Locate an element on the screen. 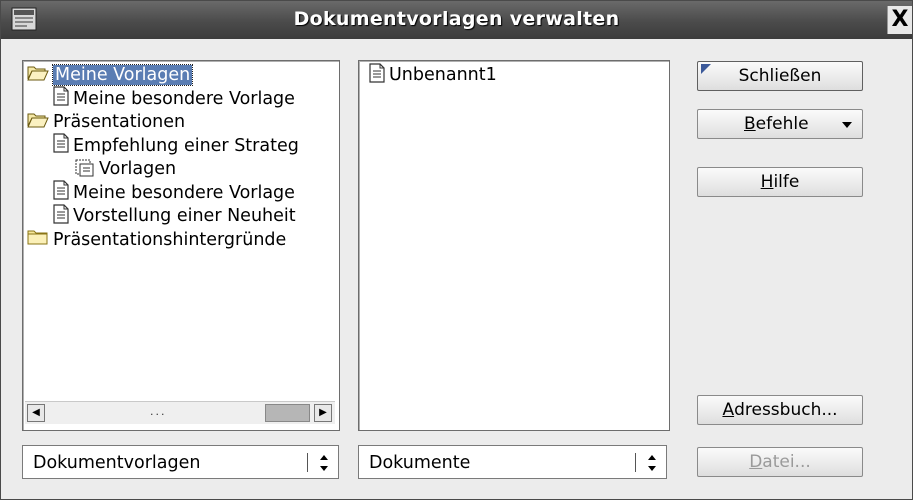 Image resolution: width=913 pixels, height=500 pixels. document-item-label: Unbenannt1 is located at coordinates (443, 75).